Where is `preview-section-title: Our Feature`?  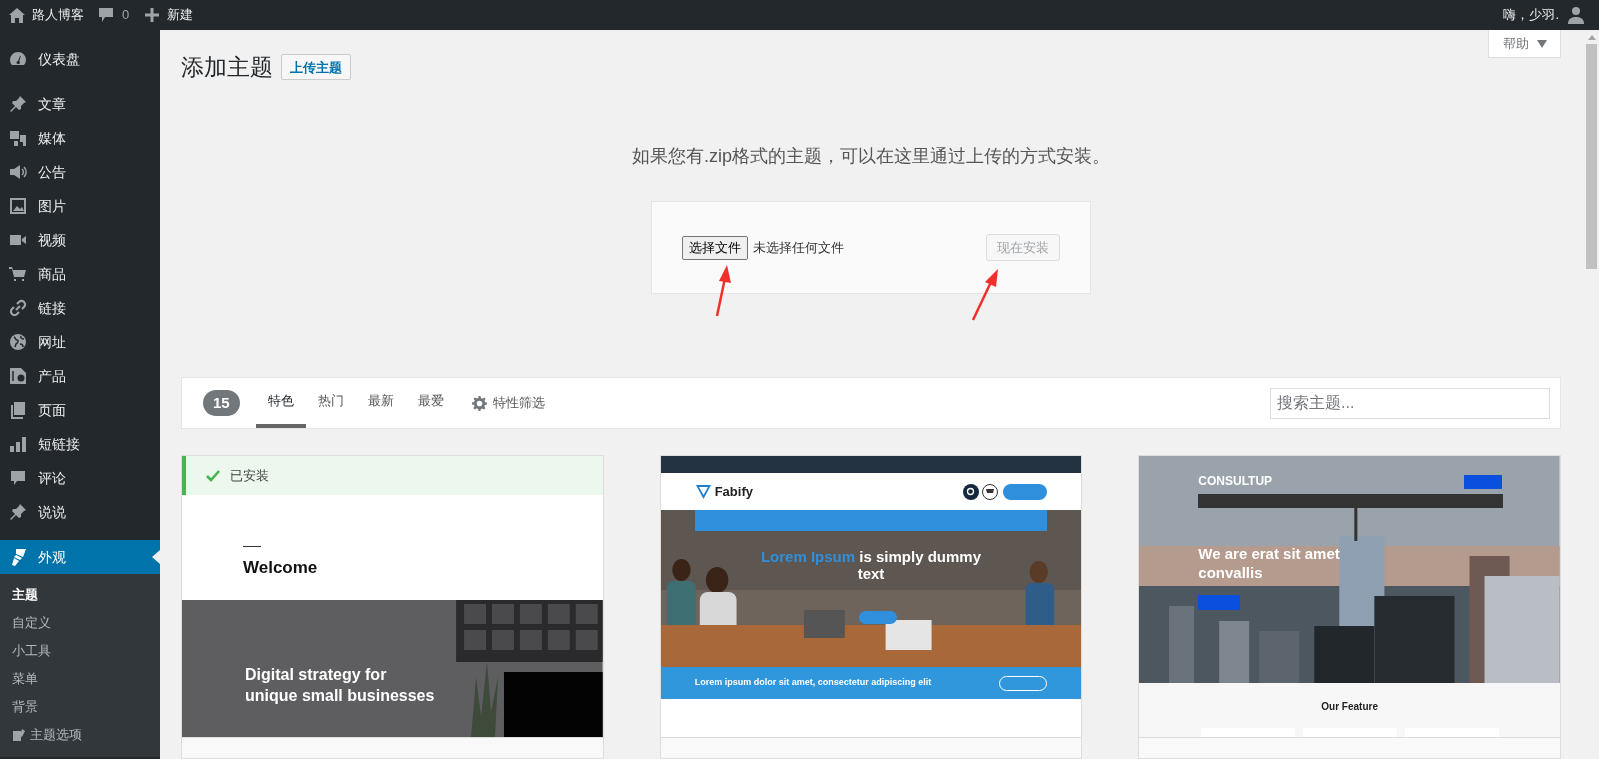 preview-section-title: Our Feature is located at coordinates (1349, 707).